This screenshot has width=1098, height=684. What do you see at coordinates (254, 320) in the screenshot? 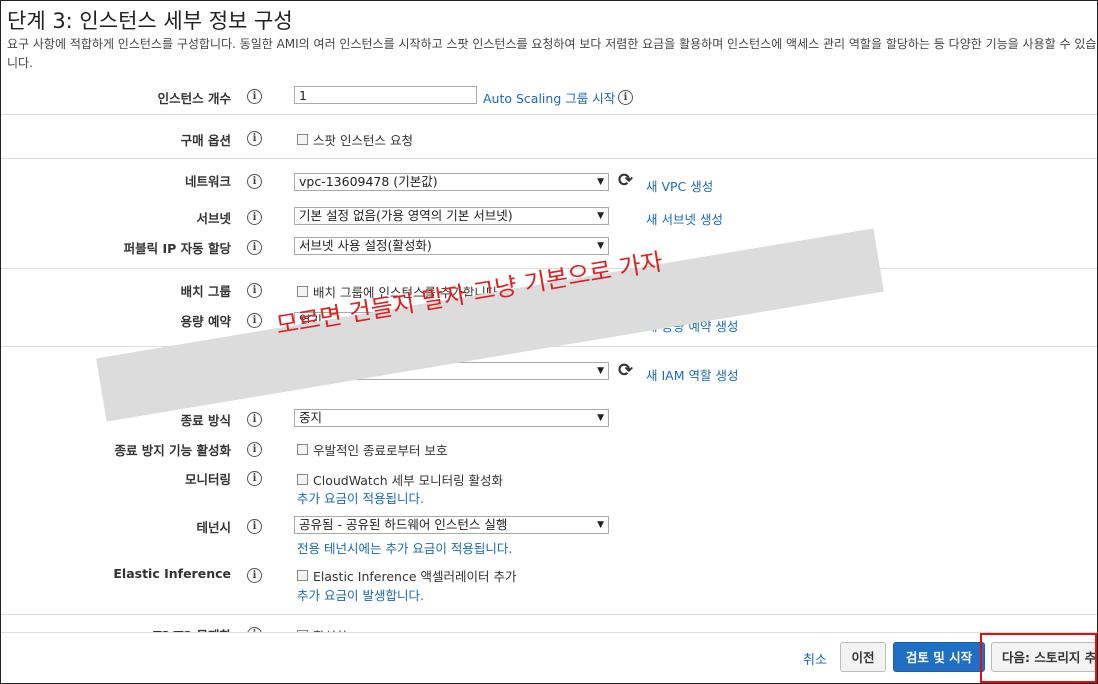
I see `capacity-info-icon: i` at bounding box center [254, 320].